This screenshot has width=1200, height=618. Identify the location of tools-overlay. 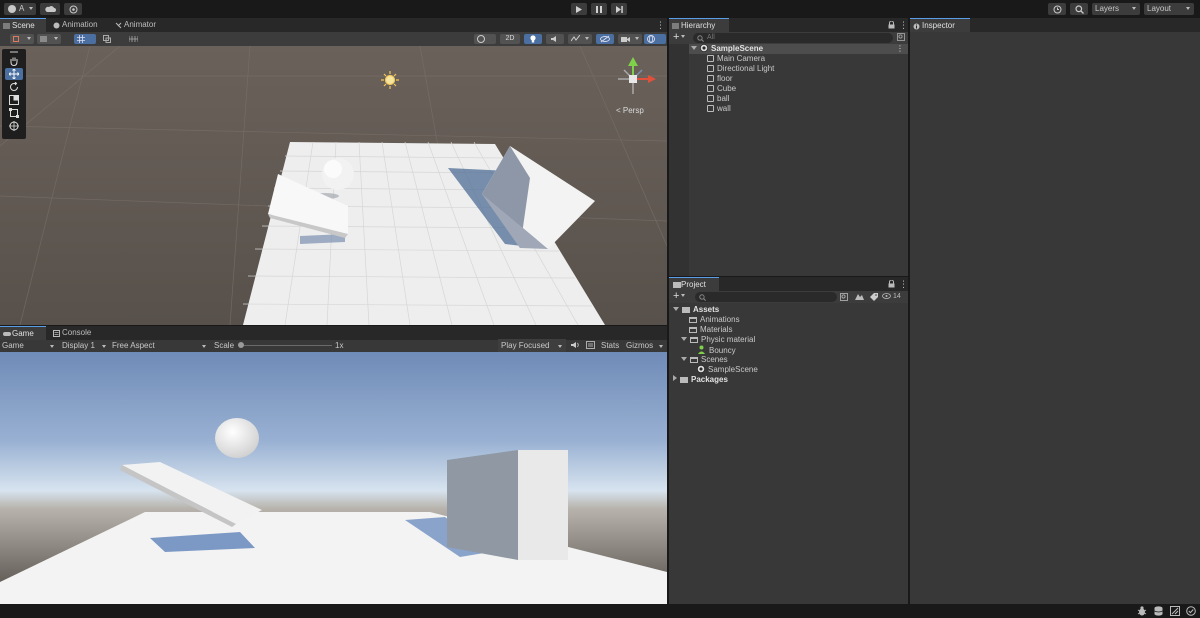
(14, 94).